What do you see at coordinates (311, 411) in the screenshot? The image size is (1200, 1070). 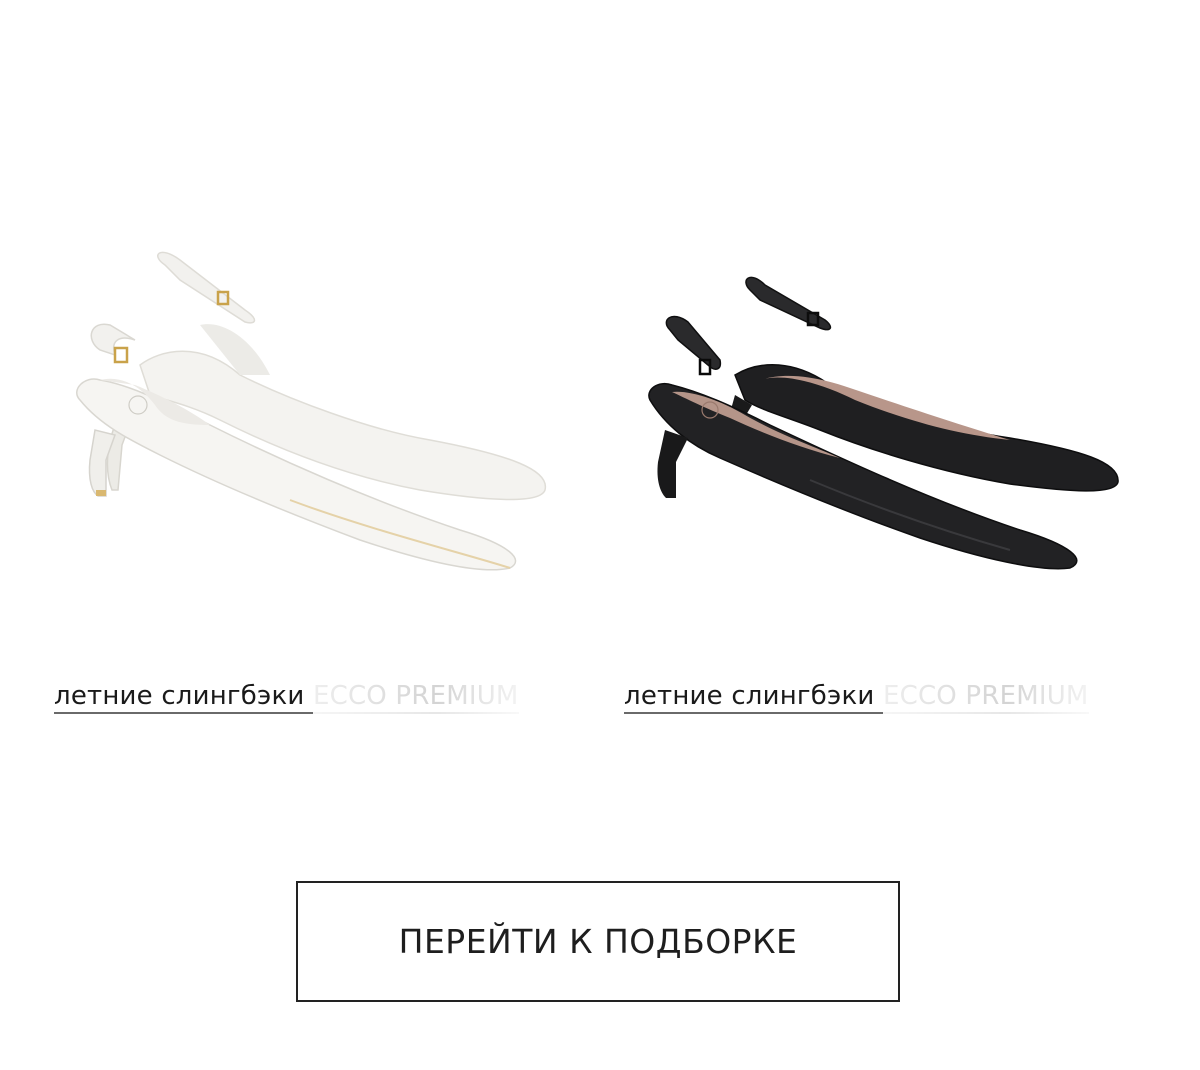 I see `white-slingback-shoes-illustration` at bounding box center [311, 411].